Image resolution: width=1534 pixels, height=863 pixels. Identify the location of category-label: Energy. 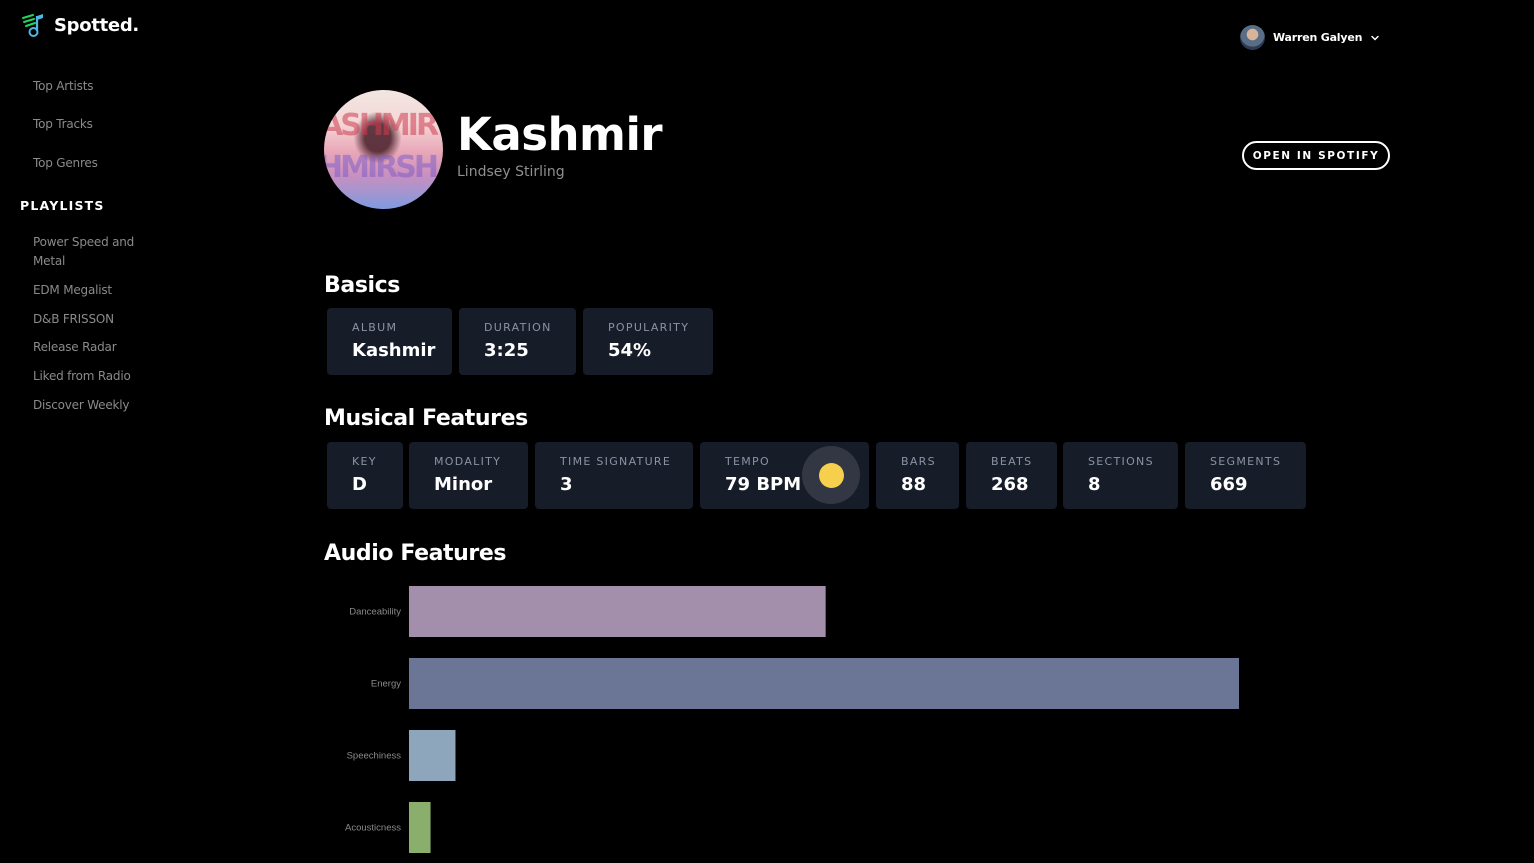
(386, 684).